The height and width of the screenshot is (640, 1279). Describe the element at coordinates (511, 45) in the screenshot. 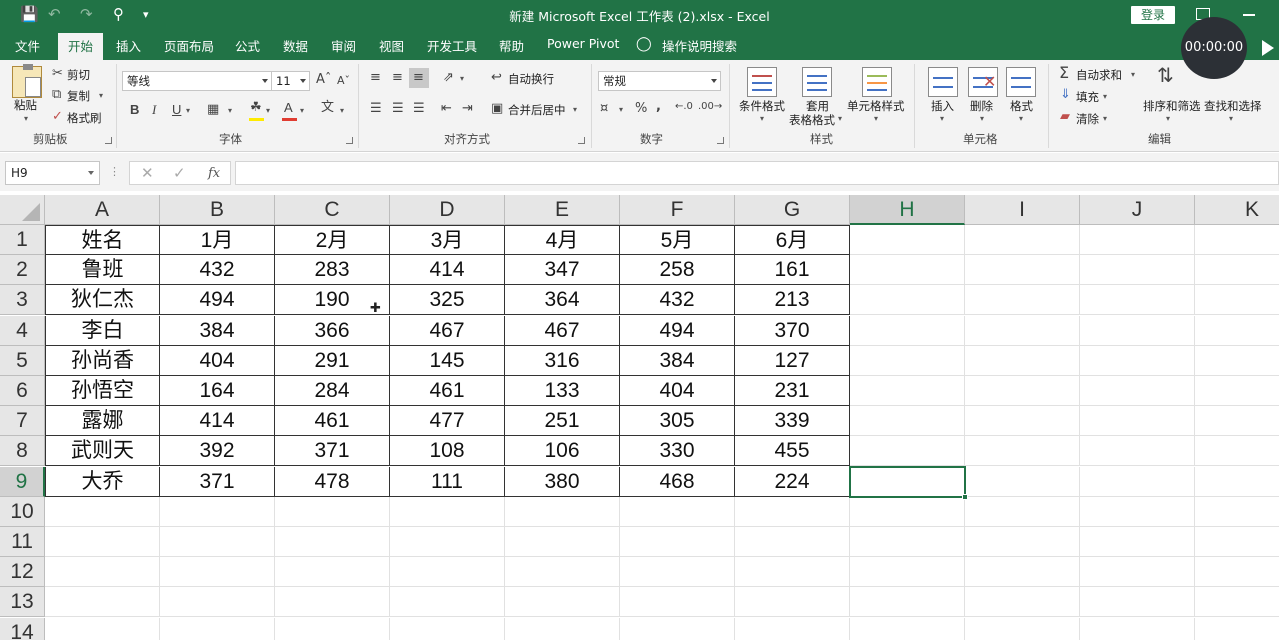

I see `tab-help: 帮助` at that location.